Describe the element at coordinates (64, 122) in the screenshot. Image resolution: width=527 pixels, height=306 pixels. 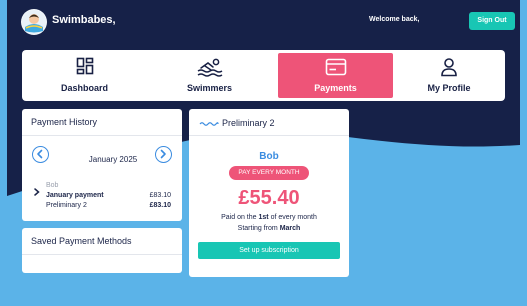
I see `payment-history-title: Payment History` at that location.